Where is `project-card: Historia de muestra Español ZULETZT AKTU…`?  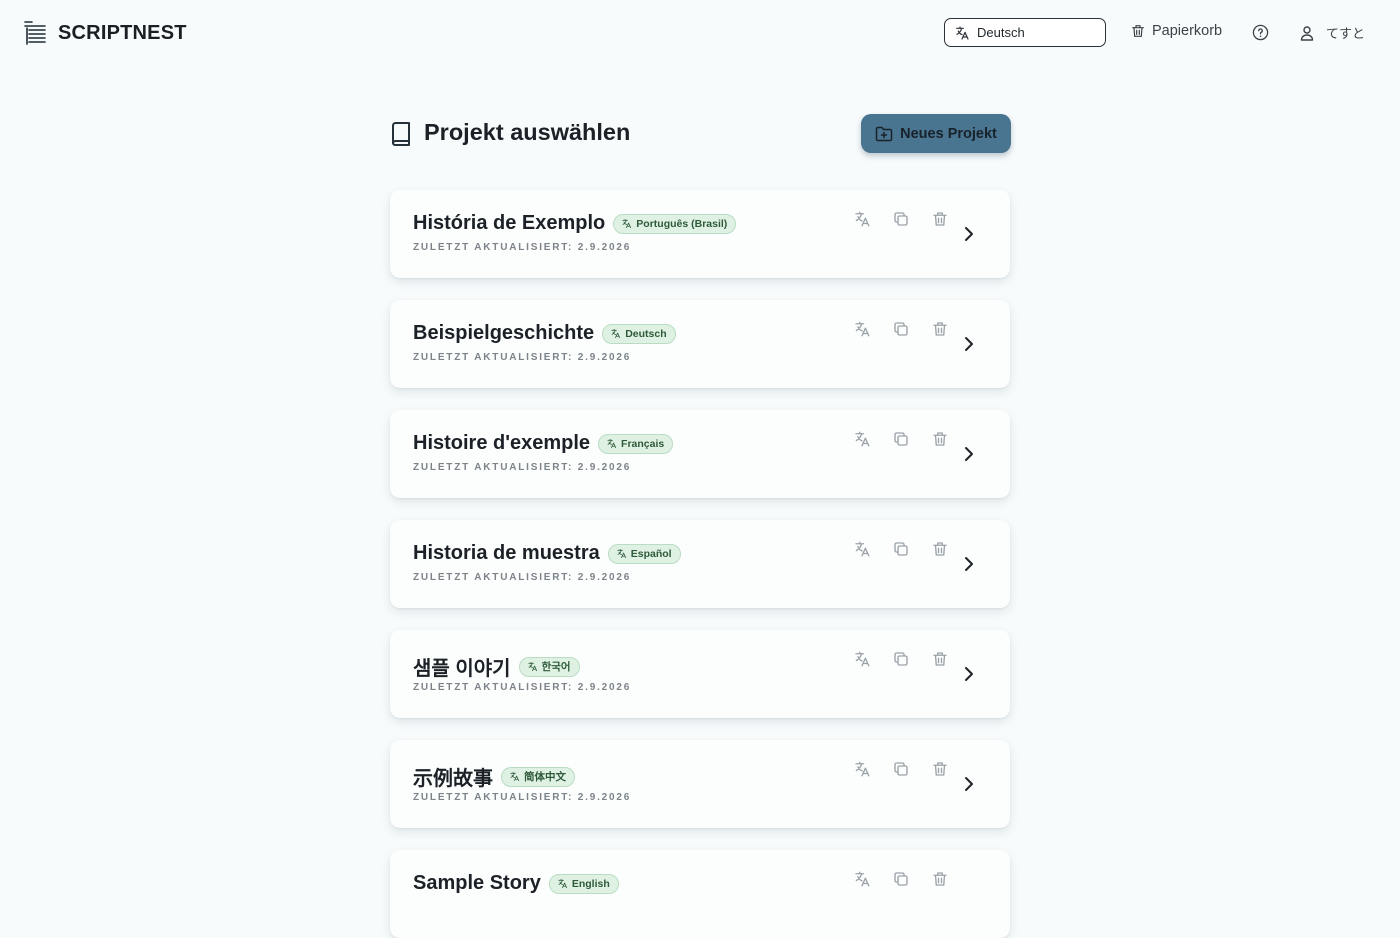 project-card: Historia de muestra Español ZULETZT AKTU… is located at coordinates (700, 564).